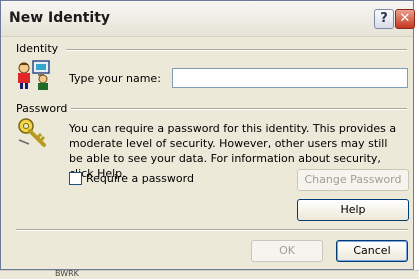 The width and height of the screenshot is (419, 279). Describe the element at coordinates (372, 251) in the screenshot. I see `cancel-button: Cancel` at that location.